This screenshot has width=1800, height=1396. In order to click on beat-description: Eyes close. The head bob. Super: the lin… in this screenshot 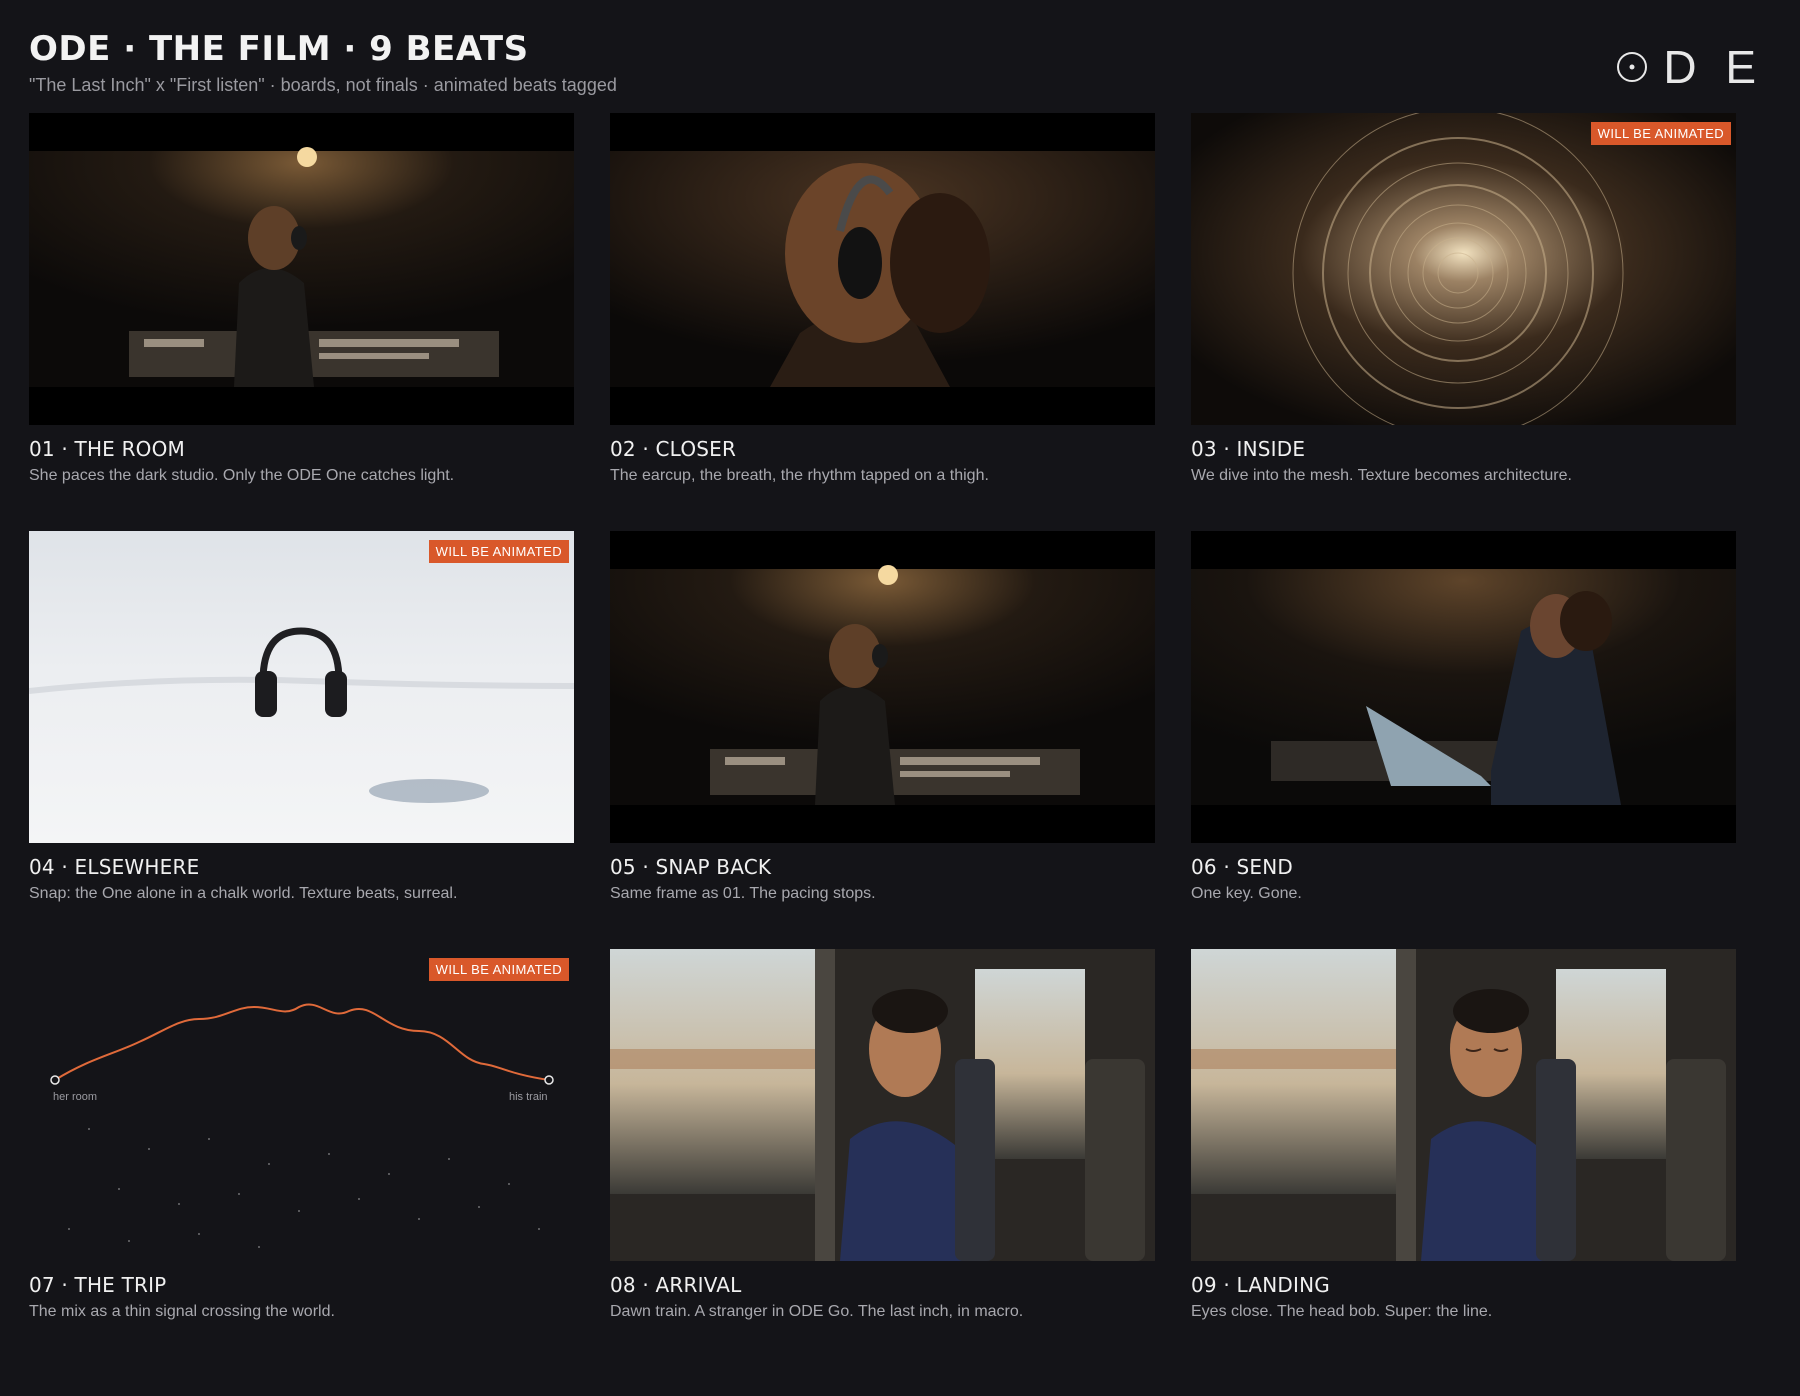, I will do `click(1342, 1311)`.